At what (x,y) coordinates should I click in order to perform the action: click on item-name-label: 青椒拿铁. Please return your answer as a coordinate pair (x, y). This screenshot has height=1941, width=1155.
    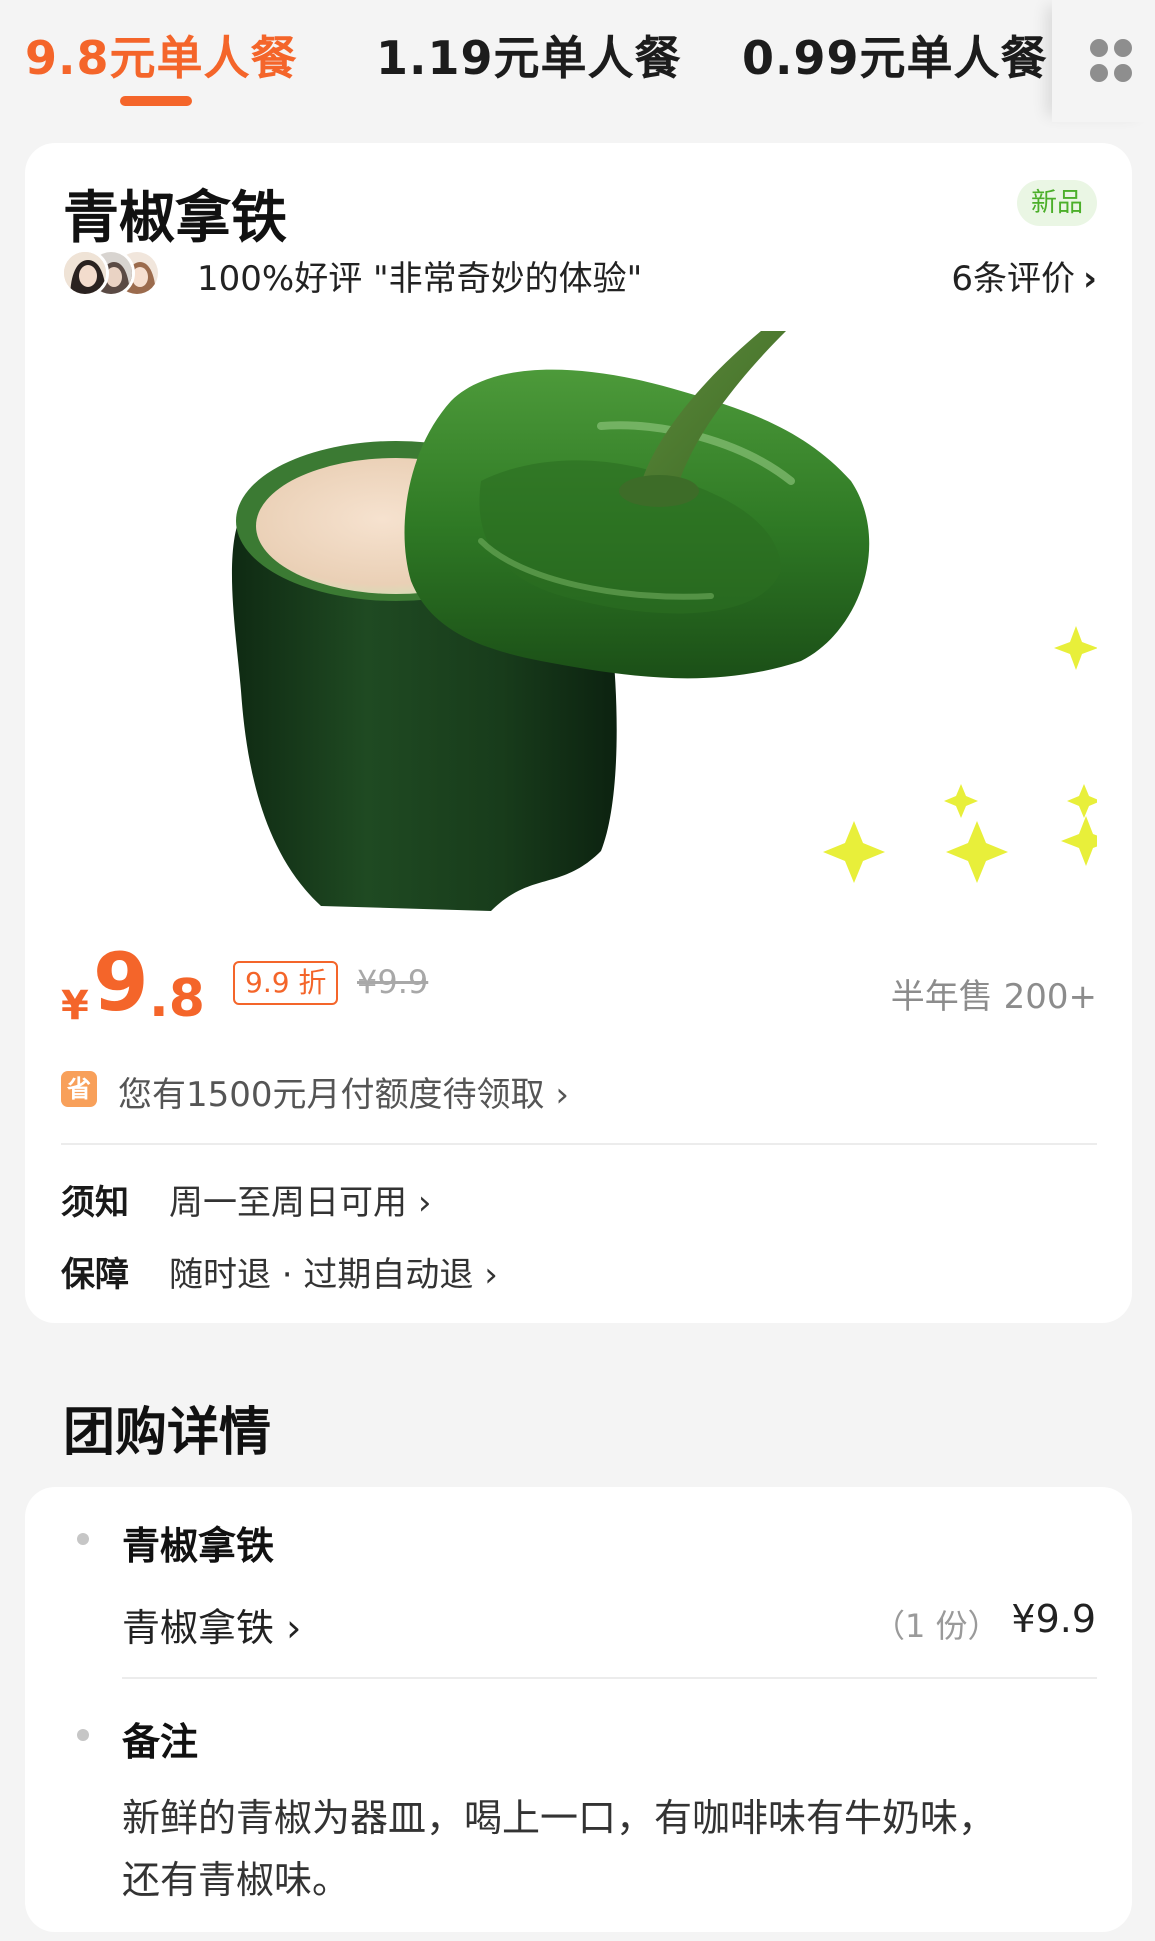
    Looking at the image, I should click on (198, 1628).